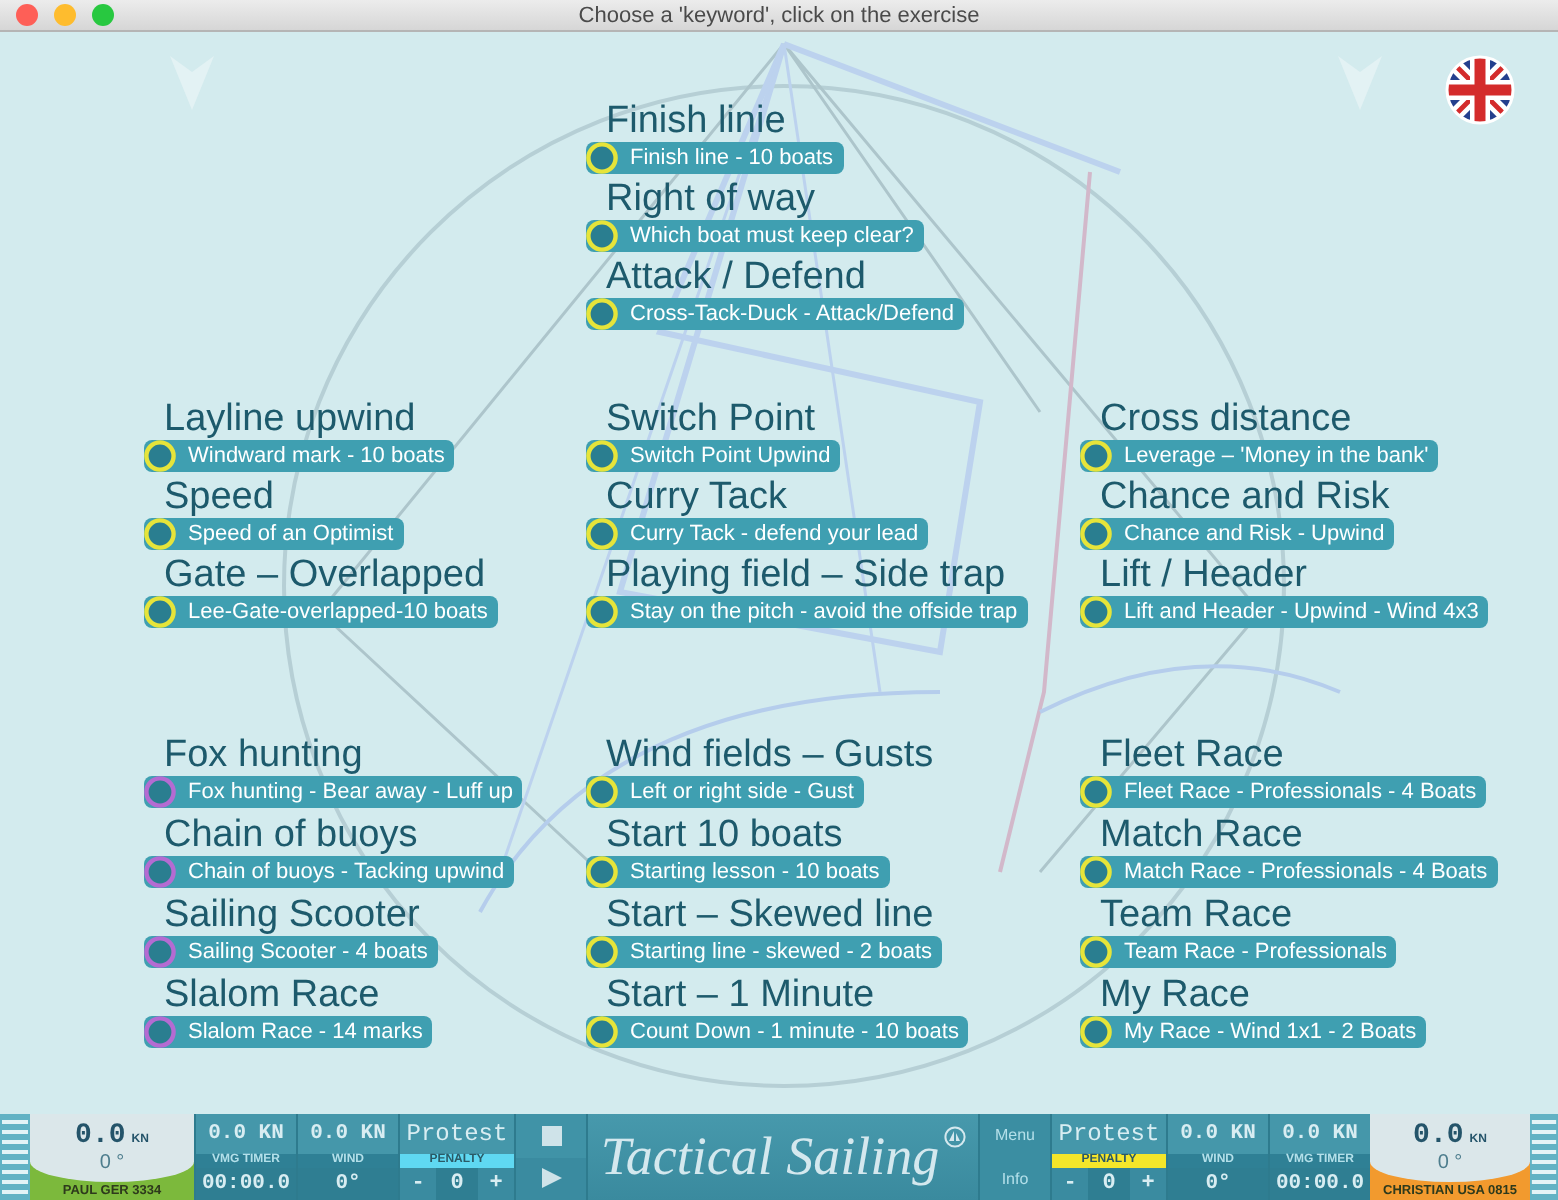 The height and width of the screenshot is (1200, 1558). I want to click on exercise-button: Sailing Scooter - 4 boats, so click(291, 952).